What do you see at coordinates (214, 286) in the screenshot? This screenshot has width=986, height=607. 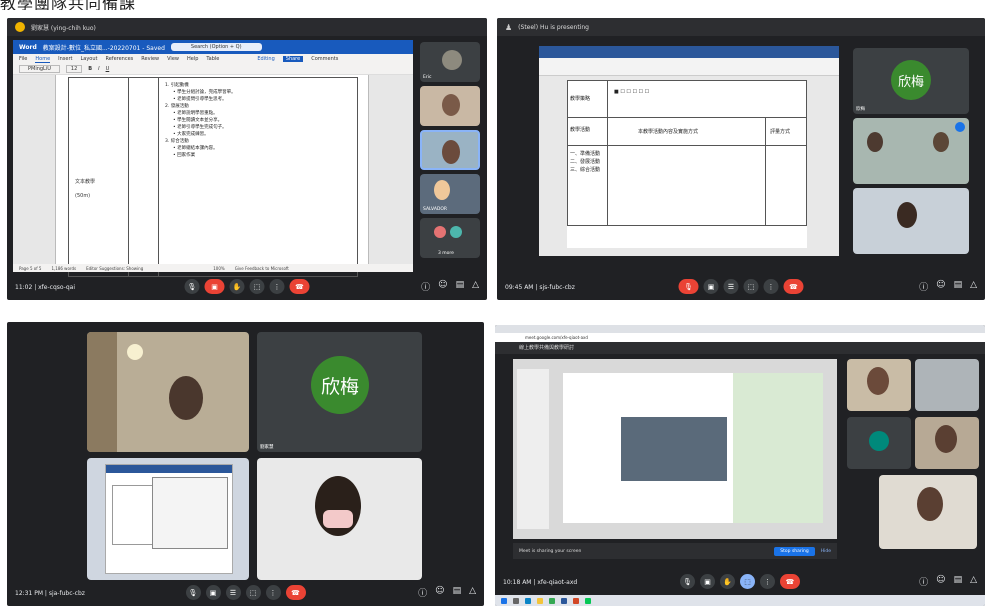 I see `camera-off-button: ▣` at bounding box center [214, 286].